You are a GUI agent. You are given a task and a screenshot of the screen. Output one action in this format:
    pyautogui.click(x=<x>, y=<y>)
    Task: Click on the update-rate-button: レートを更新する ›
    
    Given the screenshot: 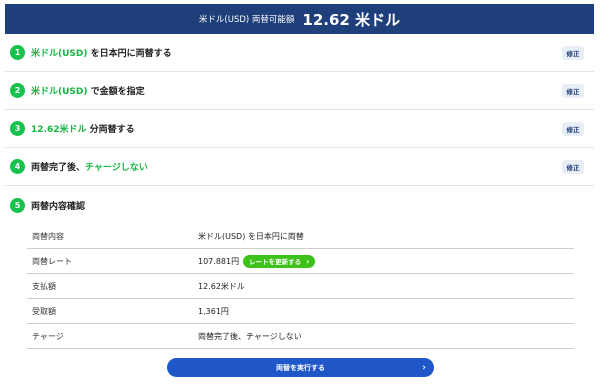 What is the action you would take?
    pyautogui.click(x=279, y=261)
    